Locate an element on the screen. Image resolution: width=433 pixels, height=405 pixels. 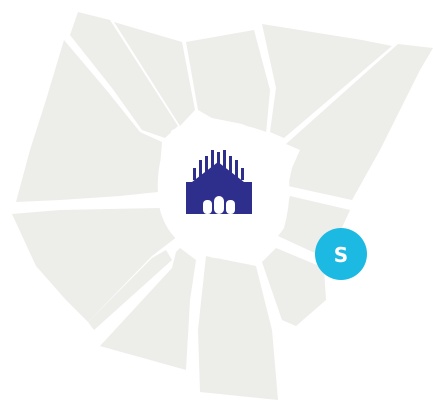
marker-label: S is located at coordinates (341, 255).